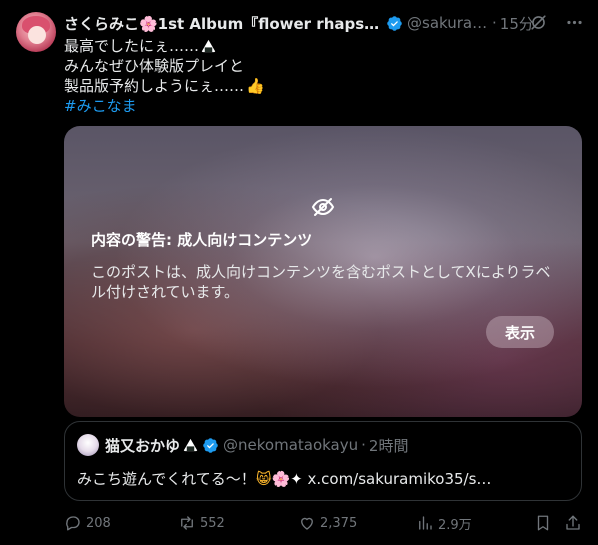  What do you see at coordinates (543, 523) in the screenshot?
I see `bookmark-icon` at bounding box center [543, 523].